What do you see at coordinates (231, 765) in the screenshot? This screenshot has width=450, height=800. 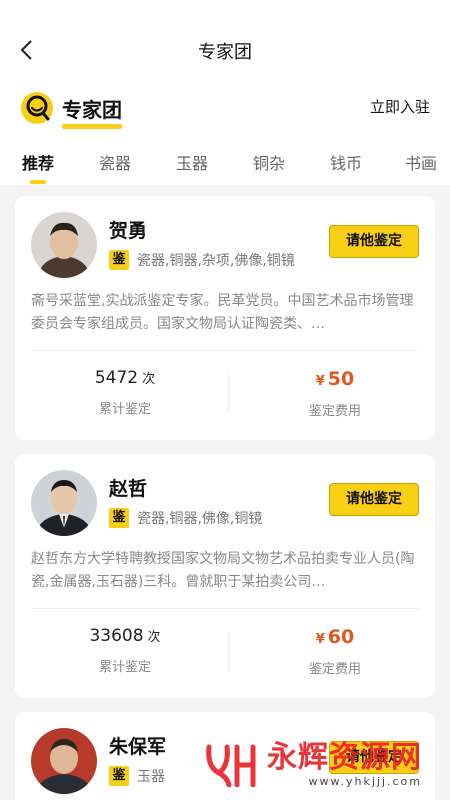 I see `watermark-logo-icon` at bounding box center [231, 765].